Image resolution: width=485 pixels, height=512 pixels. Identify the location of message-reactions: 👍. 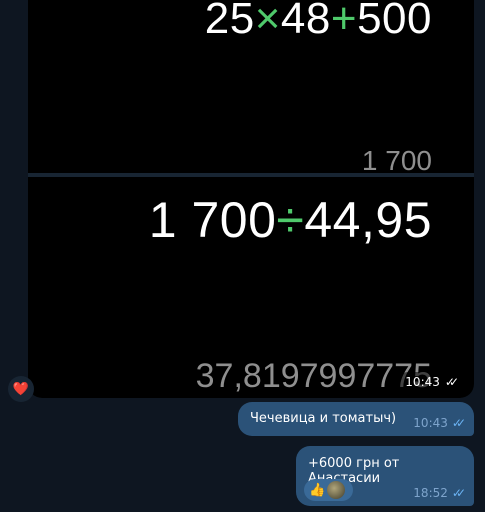
(328, 490).